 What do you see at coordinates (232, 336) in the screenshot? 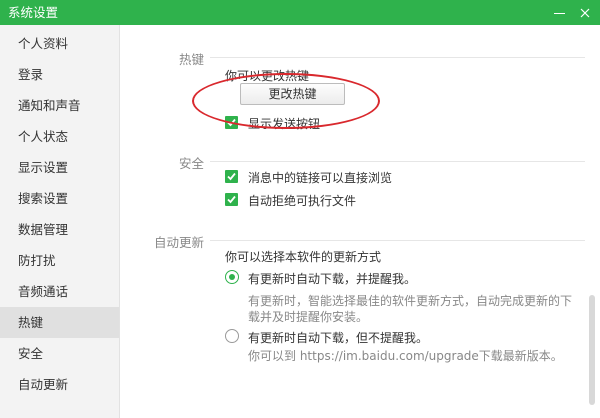
I see `update-silent-radio` at bounding box center [232, 336].